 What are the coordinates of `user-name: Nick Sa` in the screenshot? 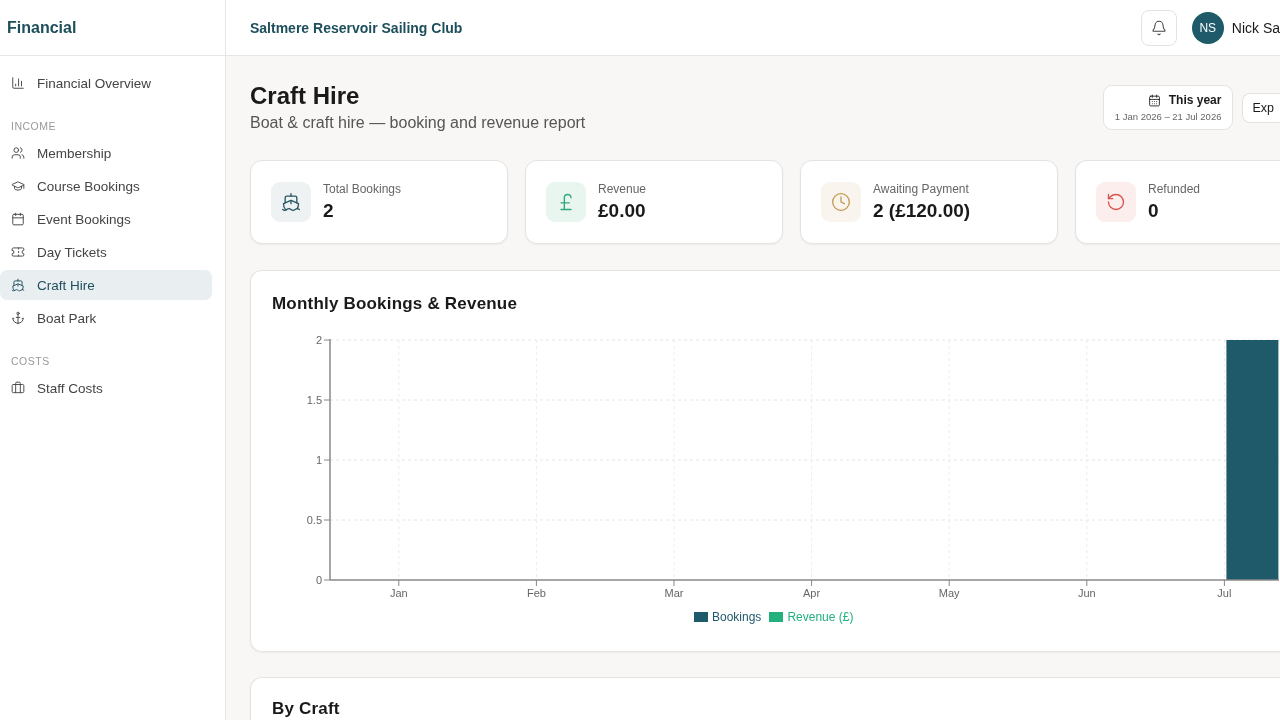 It's located at (1255, 27).